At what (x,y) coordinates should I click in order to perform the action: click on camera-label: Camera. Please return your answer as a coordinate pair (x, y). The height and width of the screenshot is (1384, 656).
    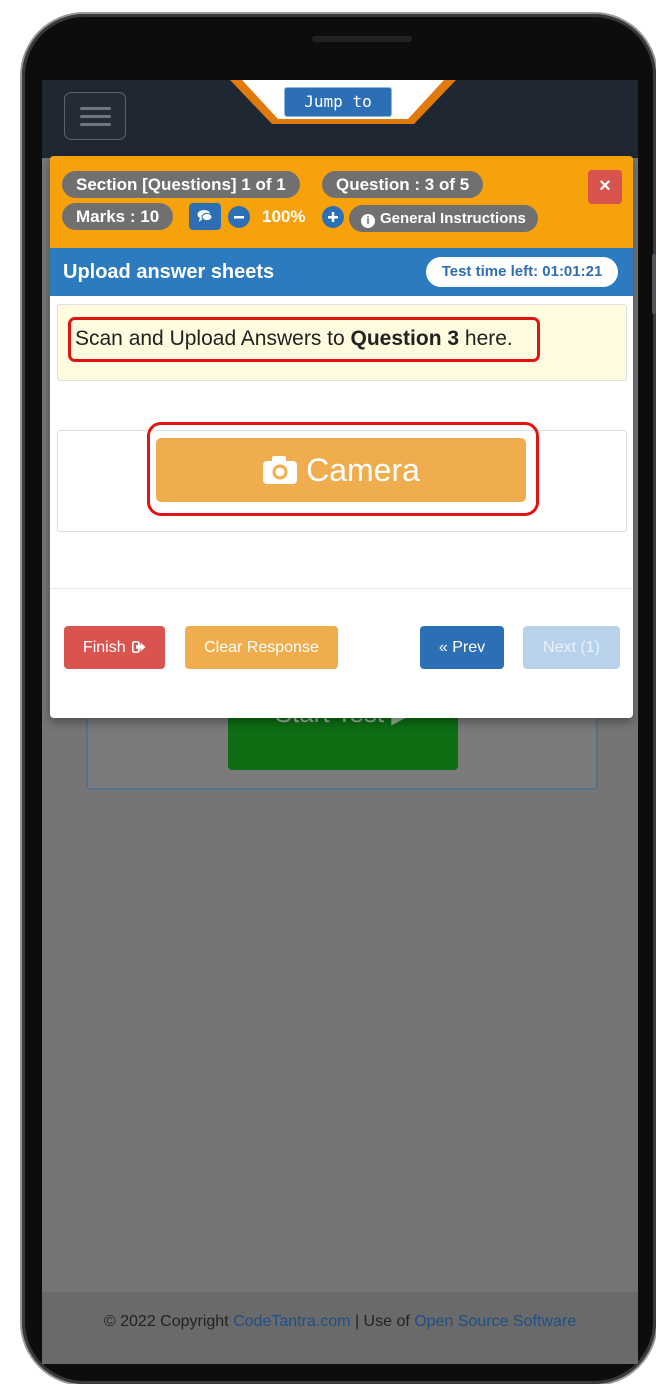
    Looking at the image, I should click on (363, 470).